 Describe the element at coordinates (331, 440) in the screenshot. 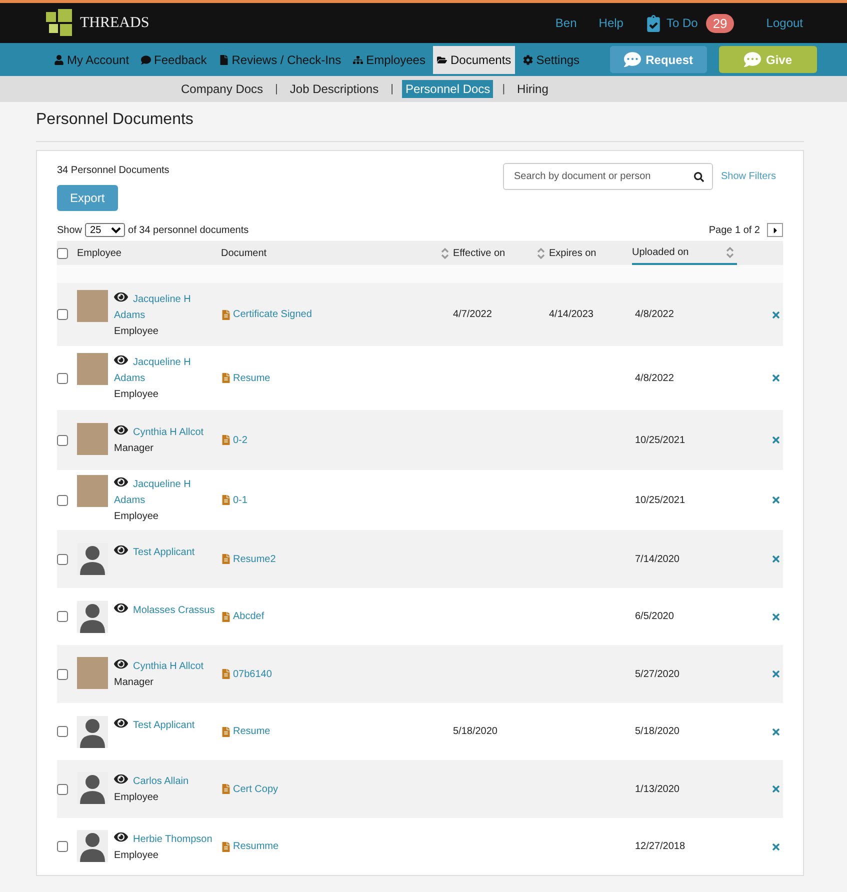

I see `document-link: 0-2` at that location.